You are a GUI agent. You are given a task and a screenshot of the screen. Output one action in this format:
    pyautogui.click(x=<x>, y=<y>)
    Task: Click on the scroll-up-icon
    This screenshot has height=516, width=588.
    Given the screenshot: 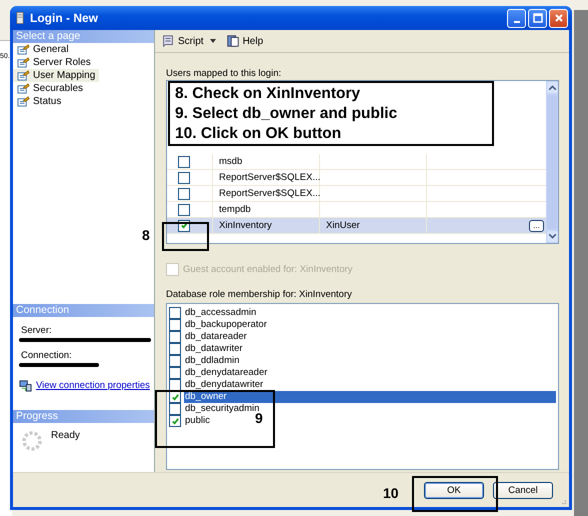 What is the action you would take?
    pyautogui.click(x=552, y=87)
    